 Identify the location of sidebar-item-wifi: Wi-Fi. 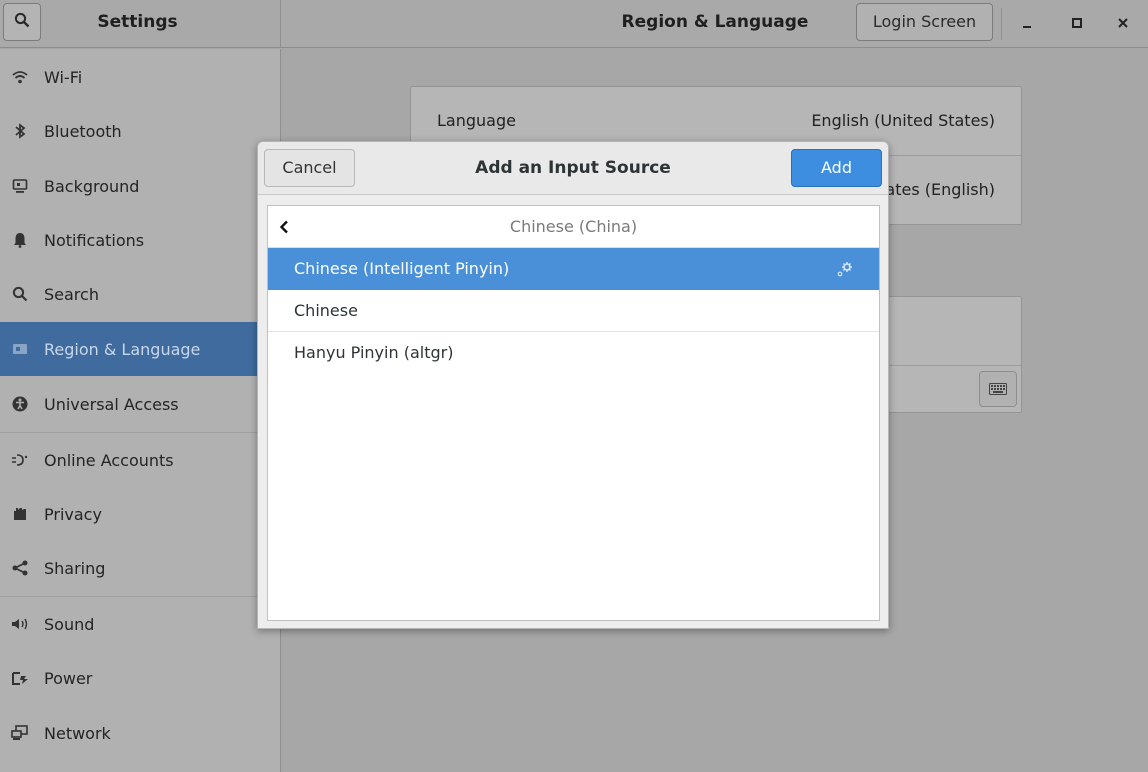
(140, 77).